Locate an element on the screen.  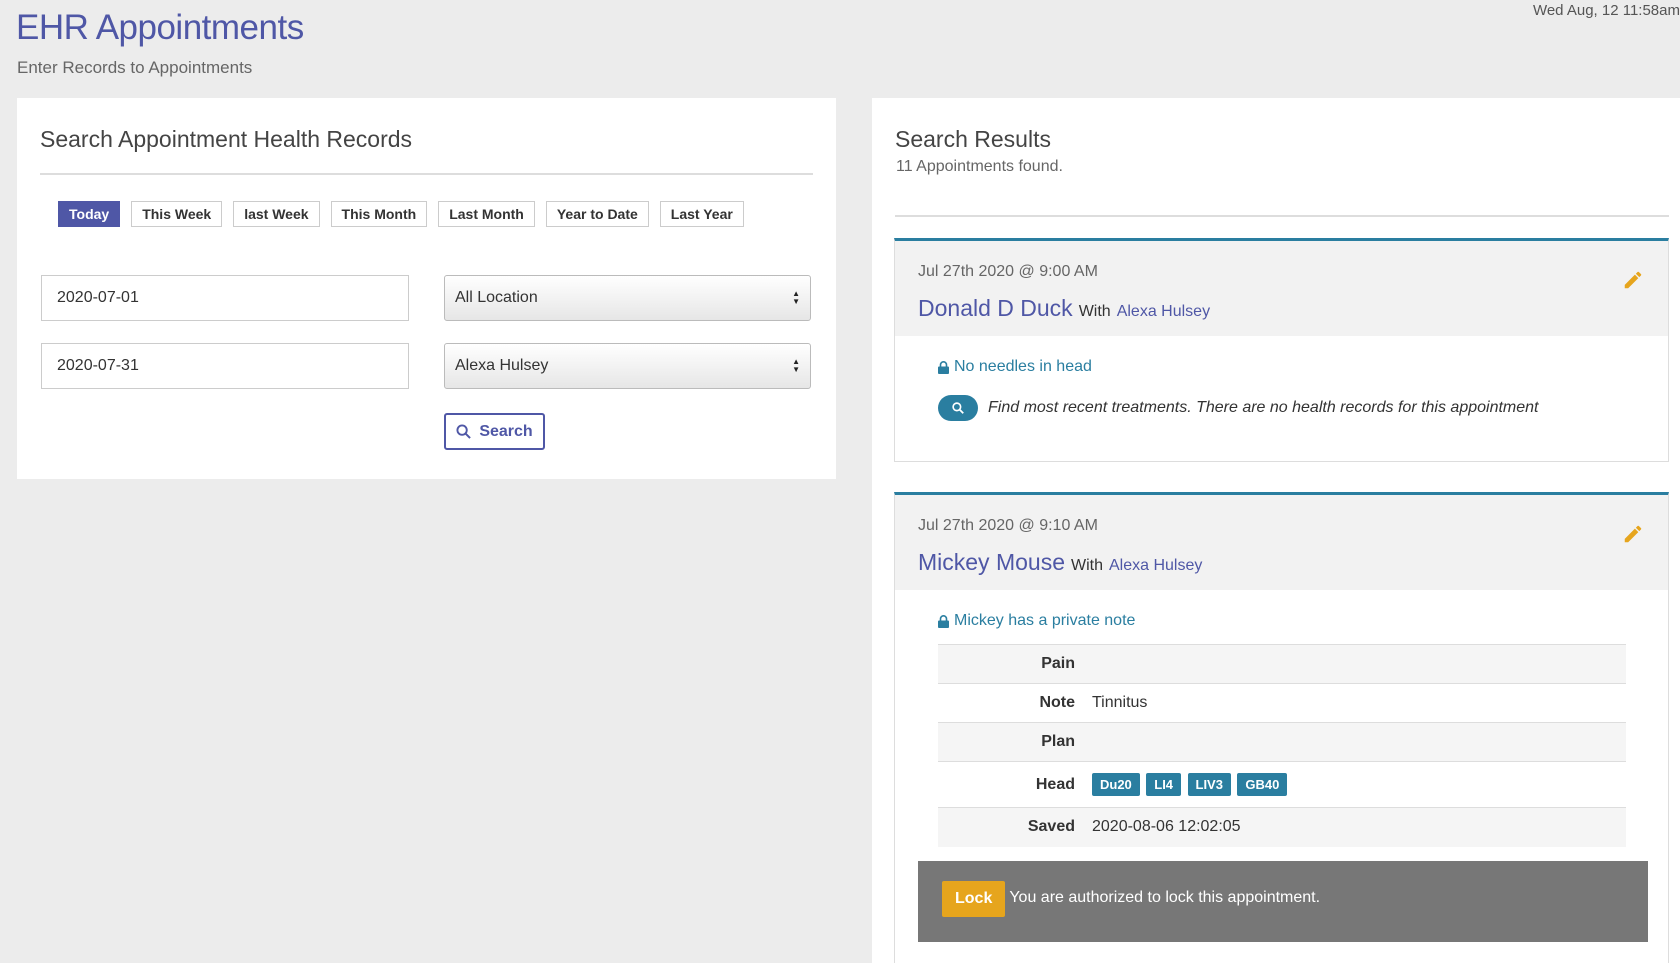
note-value: Tinnitus is located at coordinates (1355, 703).